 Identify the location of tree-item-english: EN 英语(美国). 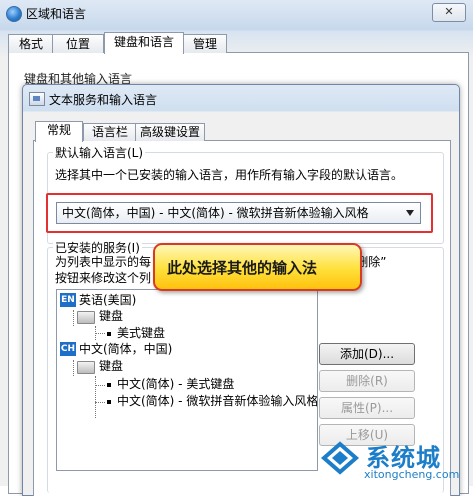
(98, 300).